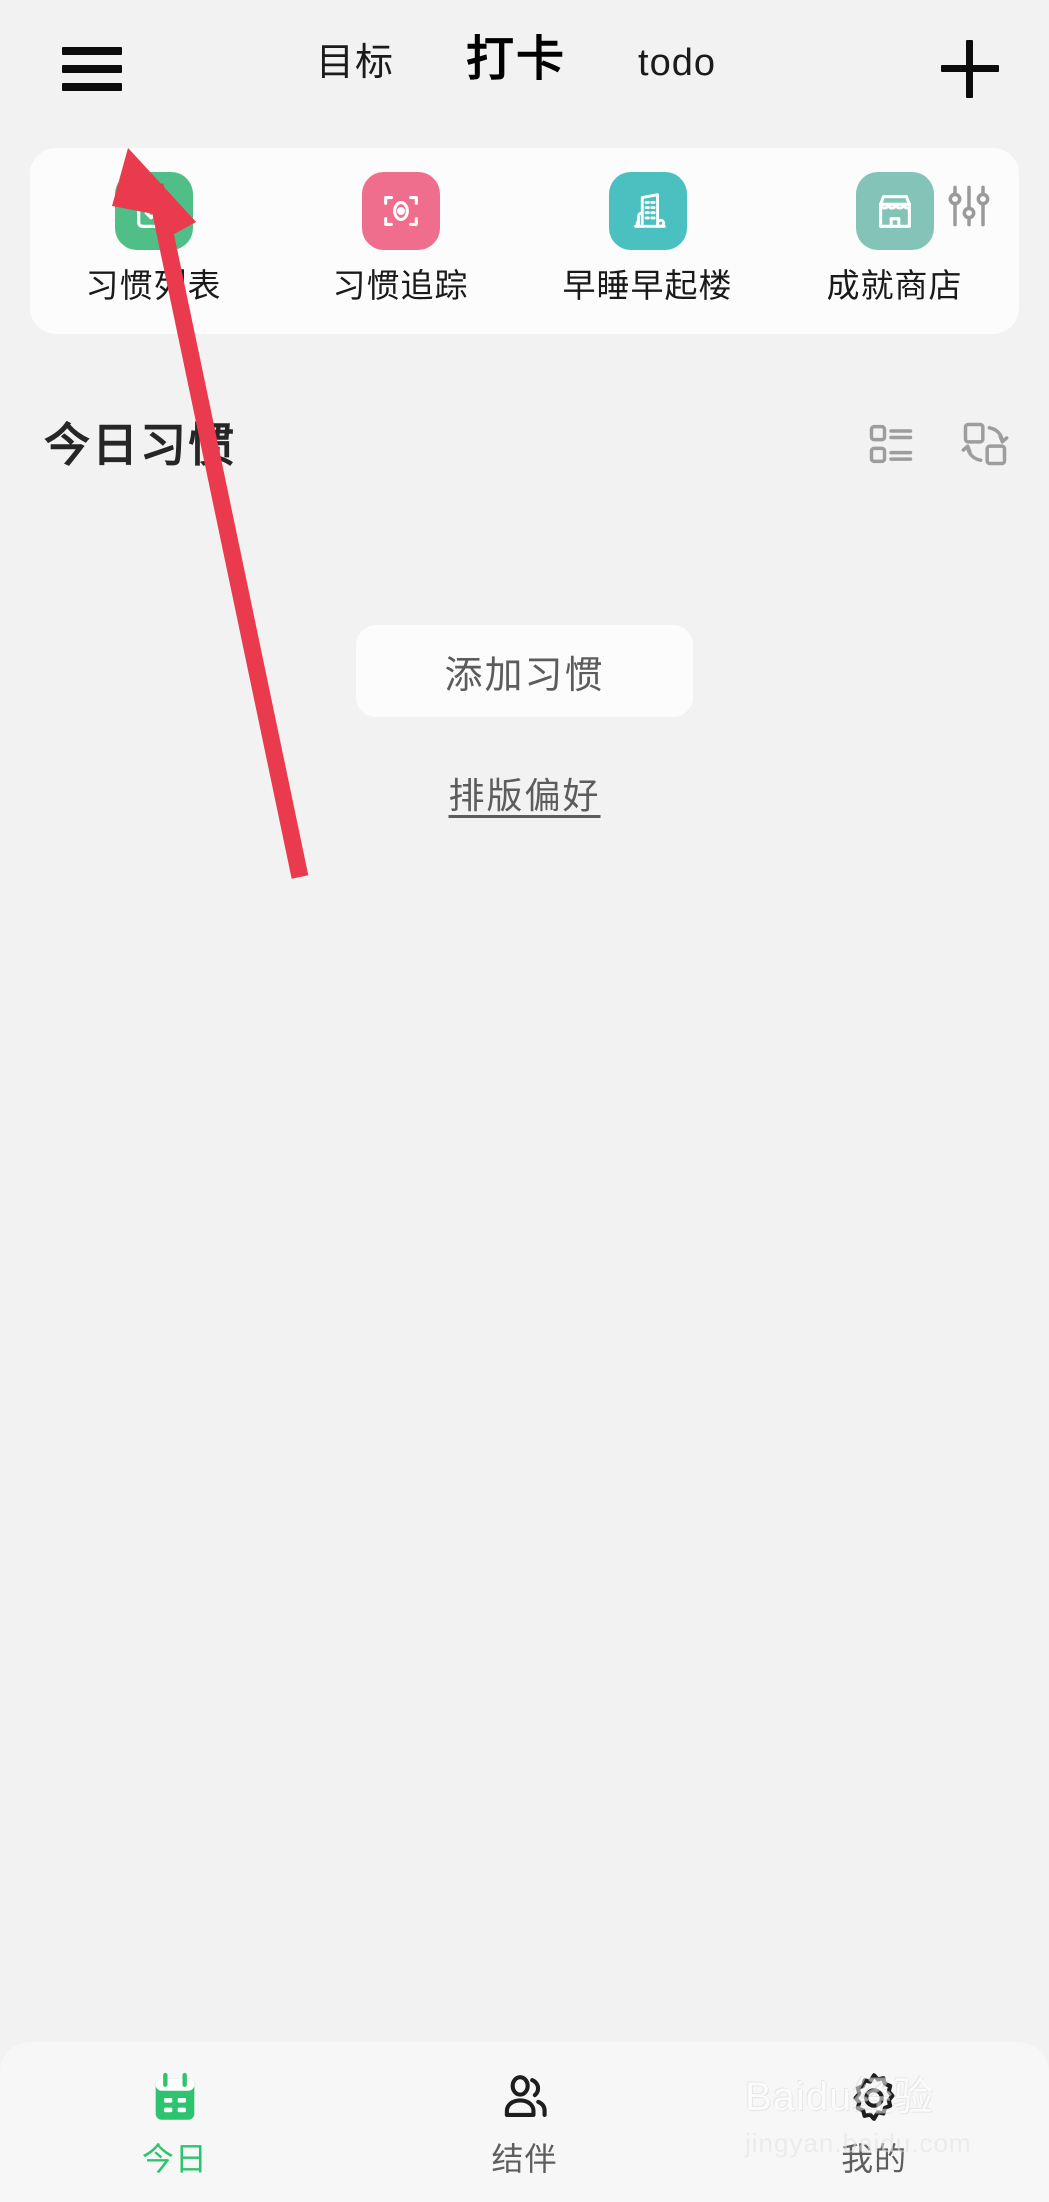 The width and height of the screenshot is (1049, 2202). What do you see at coordinates (400, 285) in the screenshot?
I see `quick-action-label: 习惯追踪` at bounding box center [400, 285].